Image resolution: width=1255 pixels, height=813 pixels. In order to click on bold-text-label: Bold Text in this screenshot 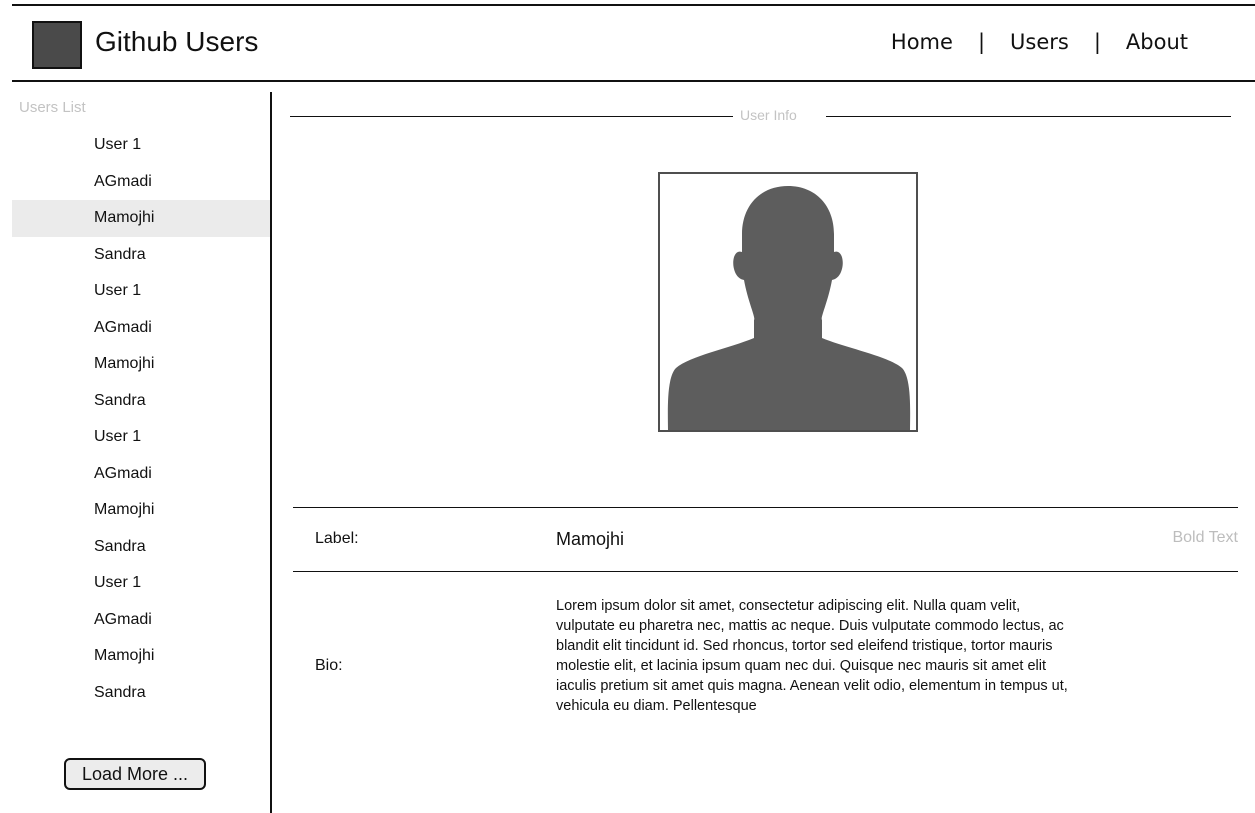, I will do `click(1205, 537)`.